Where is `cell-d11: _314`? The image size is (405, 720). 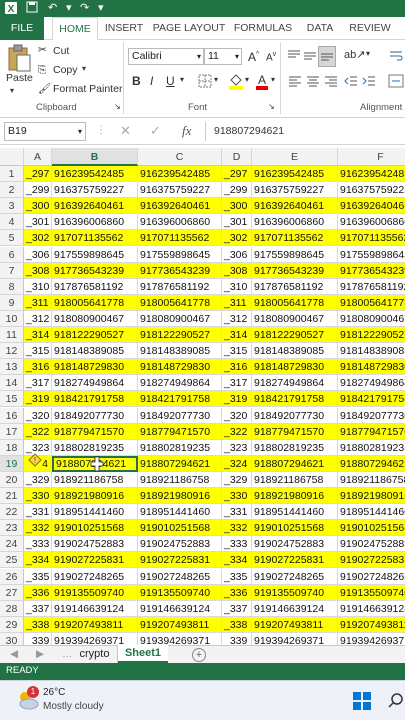
cell-d11: _314 is located at coordinates (237, 335).